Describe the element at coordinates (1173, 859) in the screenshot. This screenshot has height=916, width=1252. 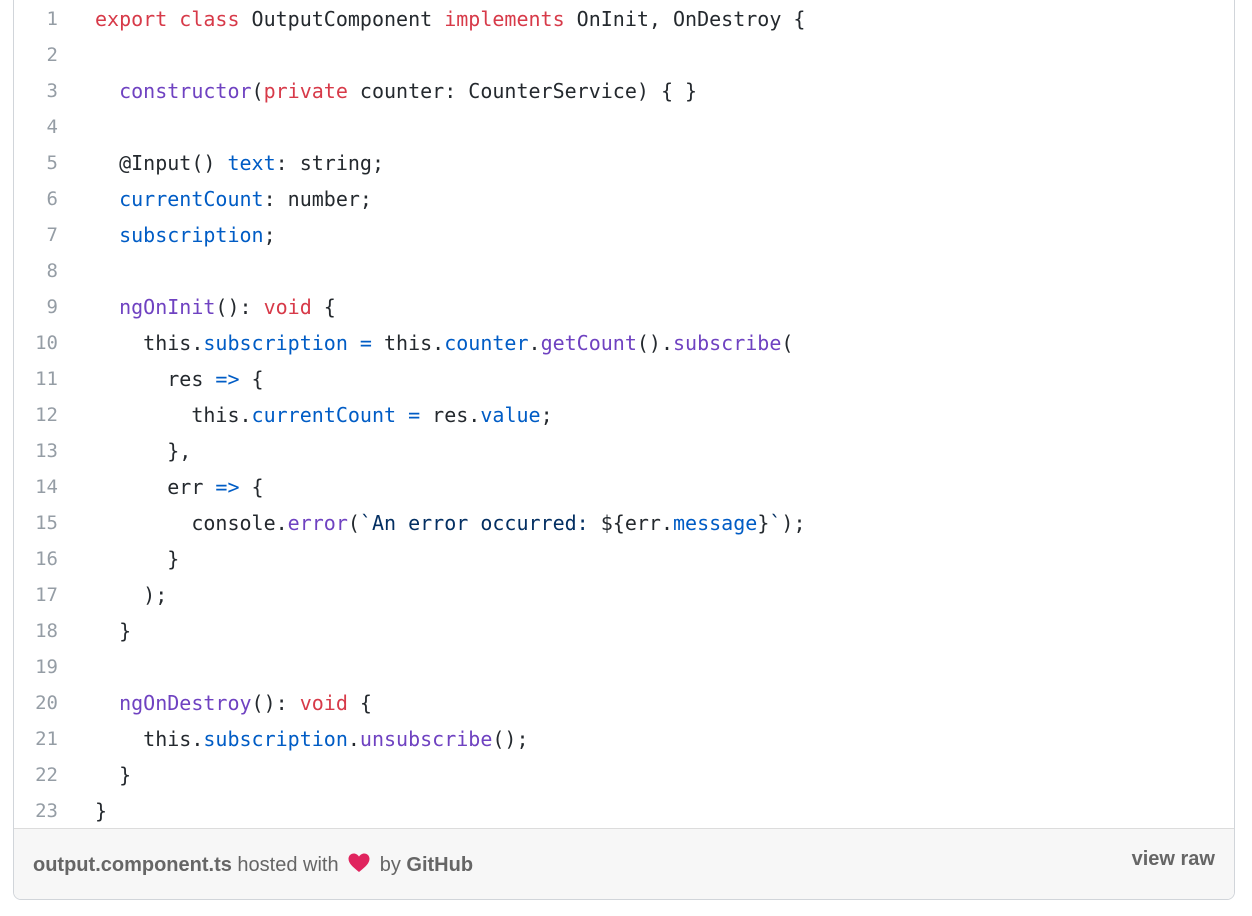
I see `view-raw-link: view raw` at that location.